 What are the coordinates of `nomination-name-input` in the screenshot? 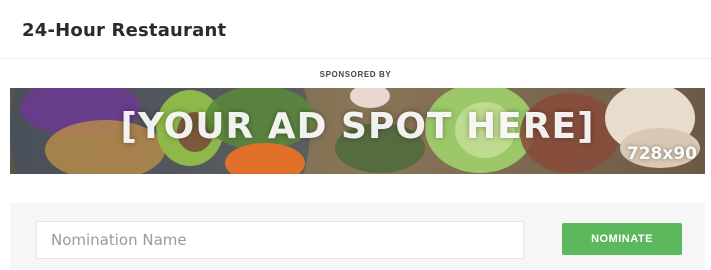 It's located at (280, 240).